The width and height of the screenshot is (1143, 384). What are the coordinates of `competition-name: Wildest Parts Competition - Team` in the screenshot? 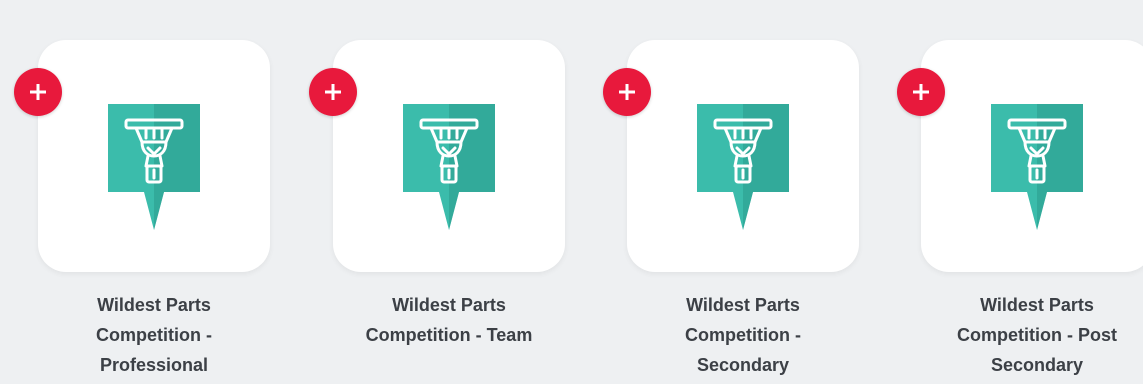 It's located at (449, 320).